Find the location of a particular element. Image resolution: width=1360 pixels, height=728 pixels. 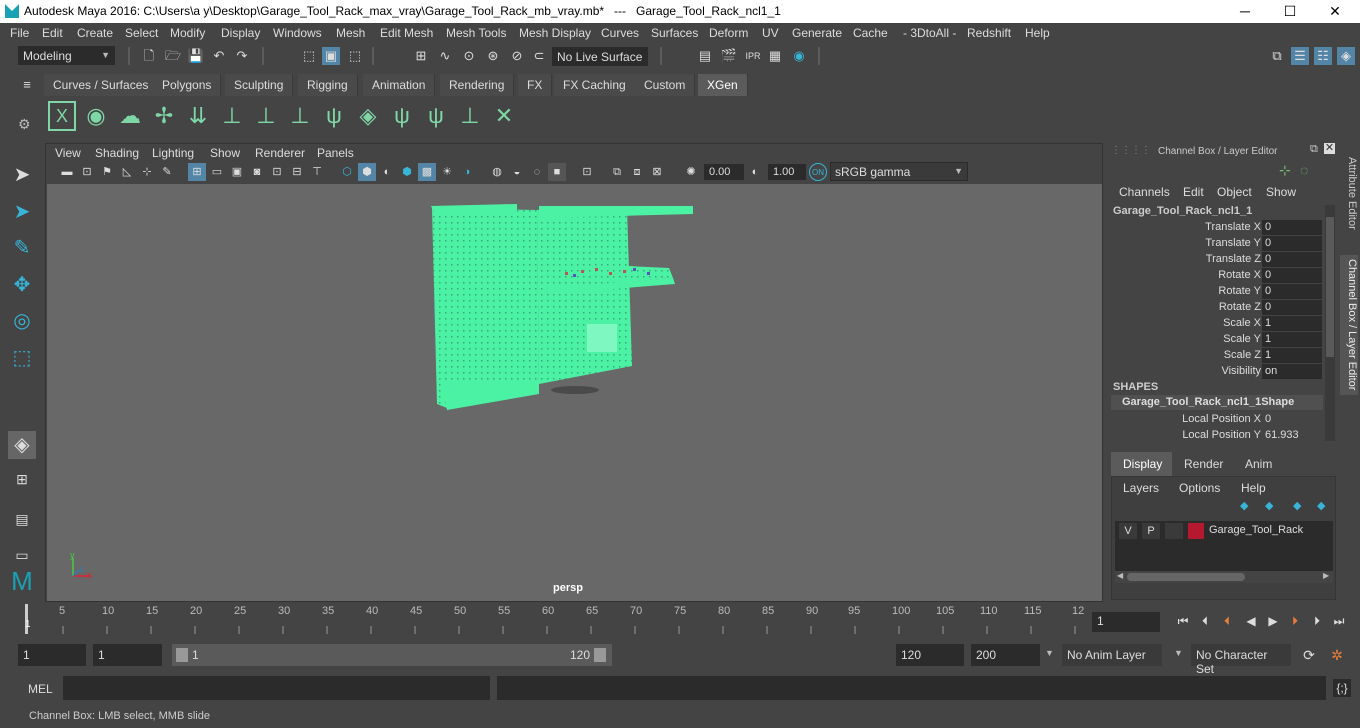

use-all-lights-icon: ▩ is located at coordinates (427, 172).